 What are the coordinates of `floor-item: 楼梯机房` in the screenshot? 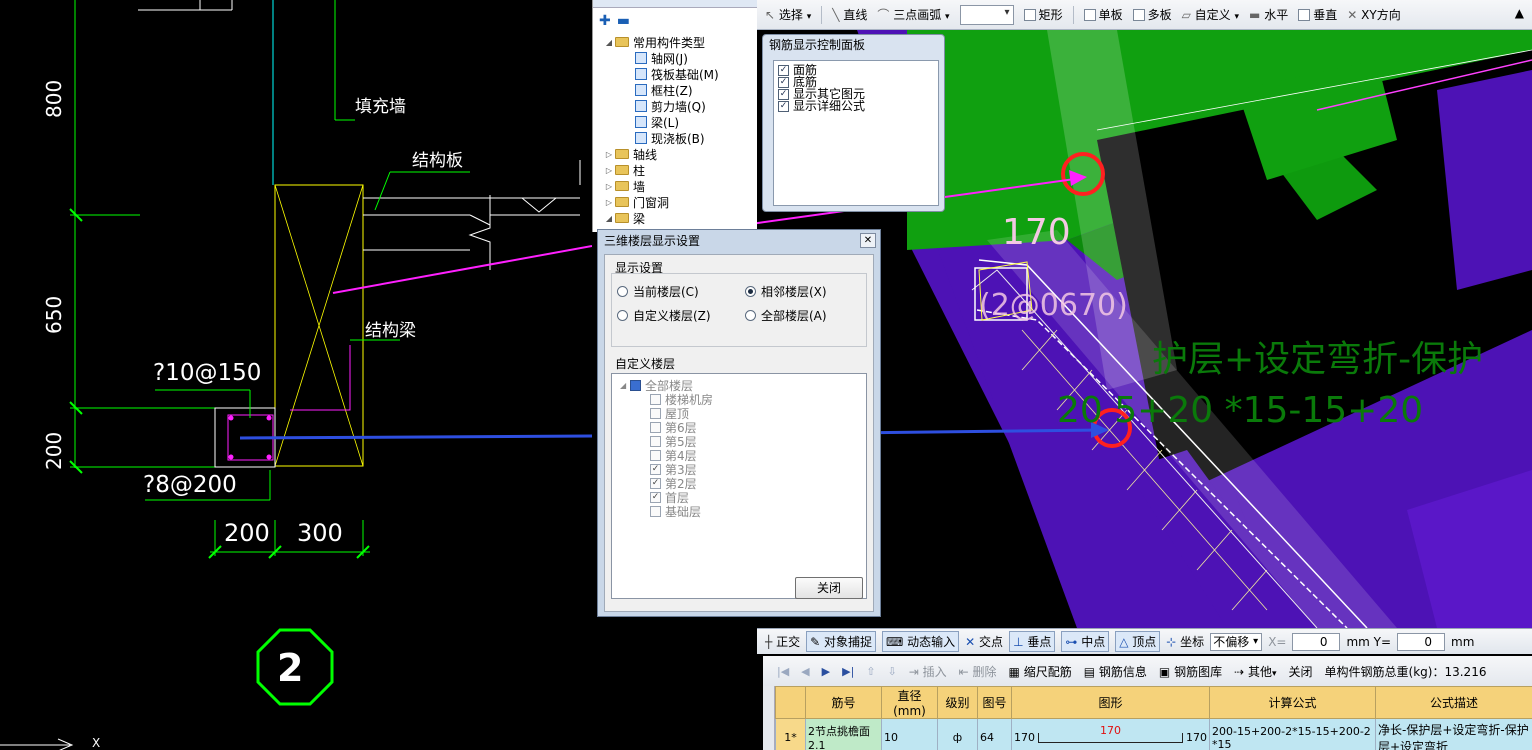 It's located at (739, 399).